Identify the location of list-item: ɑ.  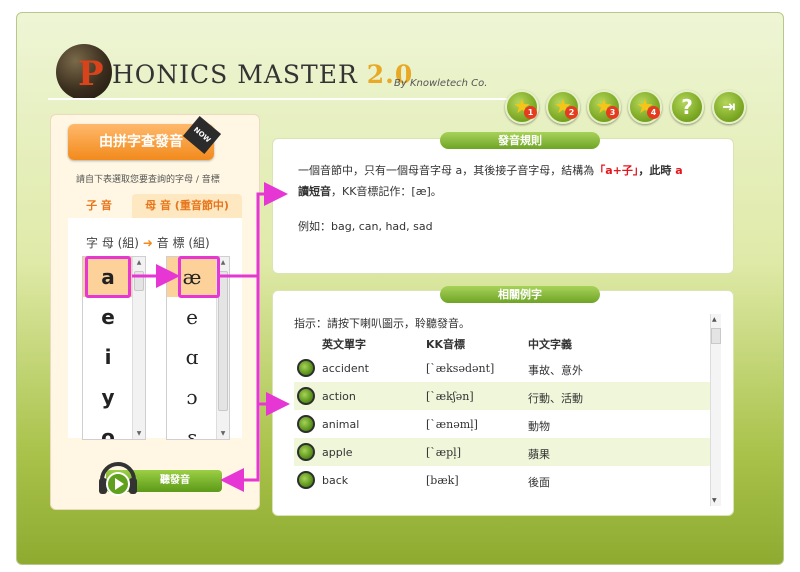
(192, 357).